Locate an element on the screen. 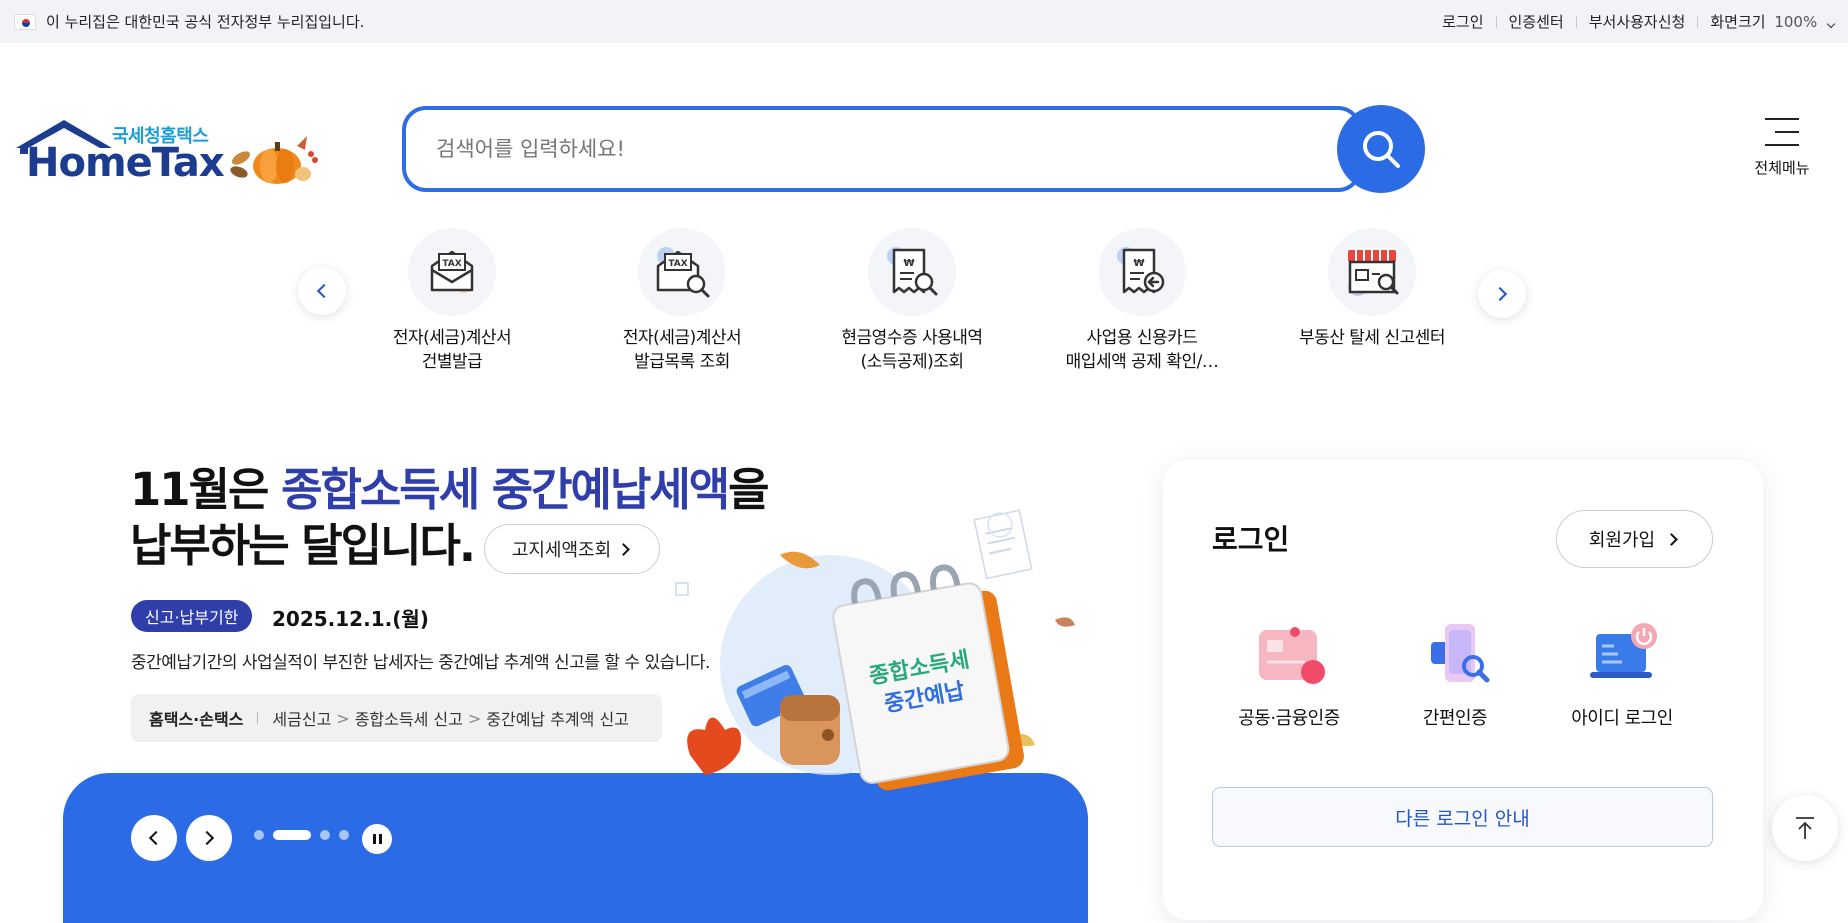 The height and width of the screenshot is (923, 1848). certificate-card-icon is located at coordinates (1289, 656).